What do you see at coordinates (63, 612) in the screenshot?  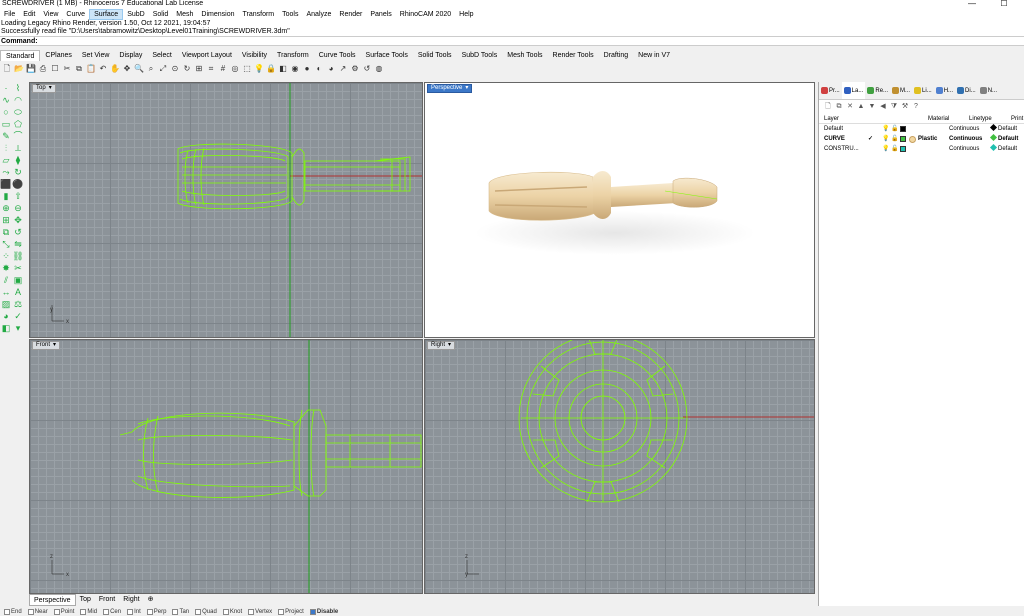 I see `osnap-point: Point` at bounding box center [63, 612].